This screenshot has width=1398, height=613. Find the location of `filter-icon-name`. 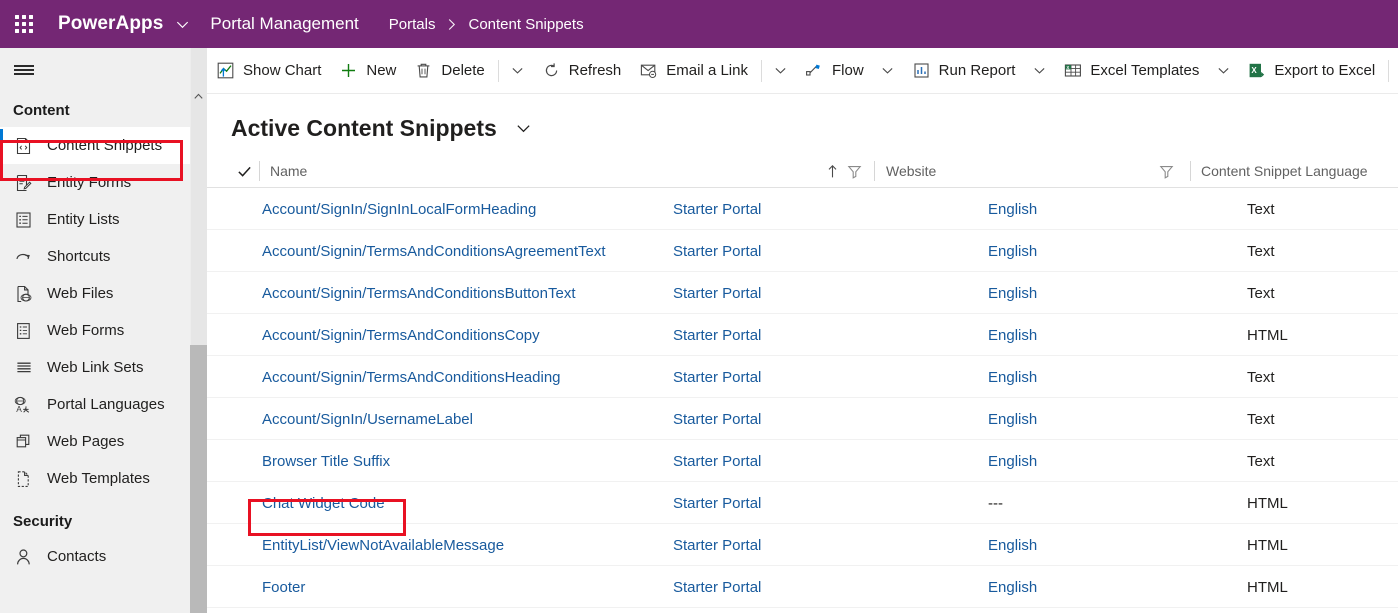

filter-icon-name is located at coordinates (854, 171).